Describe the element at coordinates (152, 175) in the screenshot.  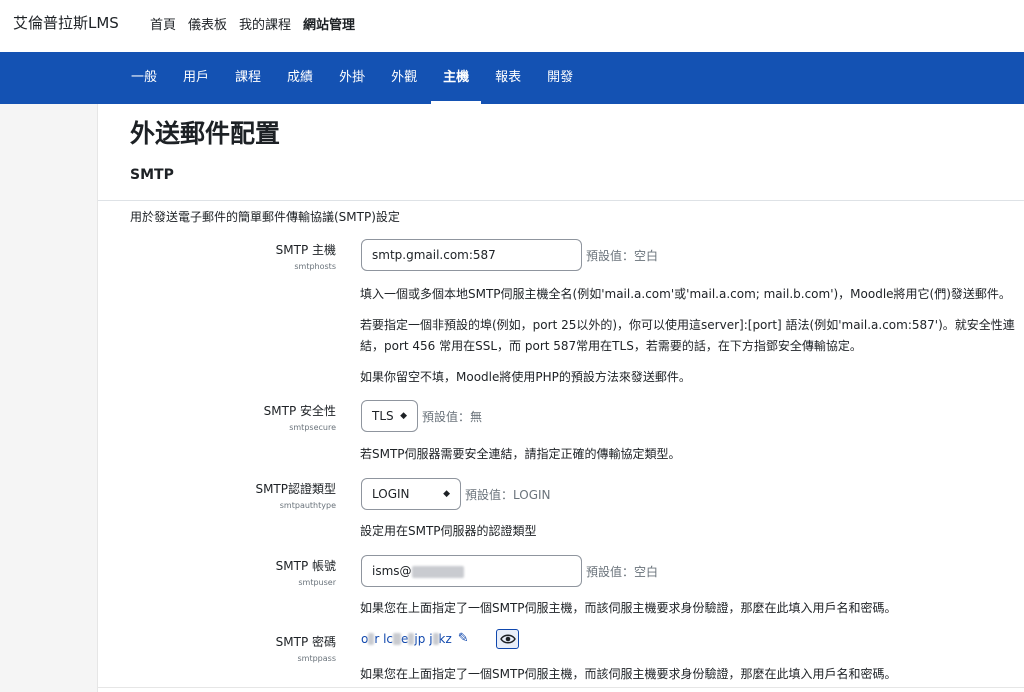
I see `section-title: SMTP` at that location.